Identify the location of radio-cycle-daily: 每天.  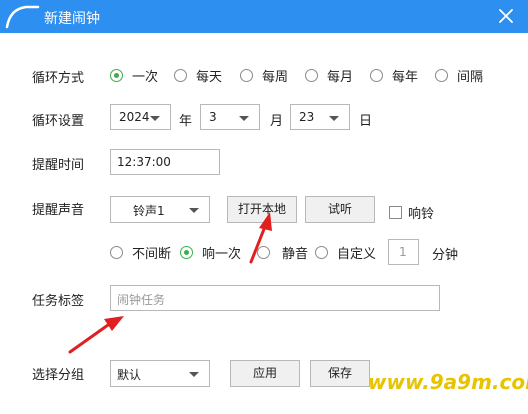
(198, 76).